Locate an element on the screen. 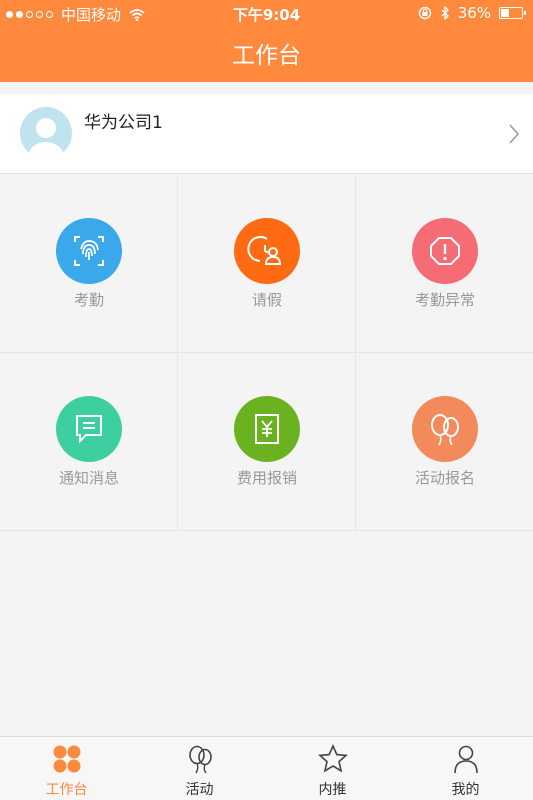  bluetooth-icon is located at coordinates (445, 13).